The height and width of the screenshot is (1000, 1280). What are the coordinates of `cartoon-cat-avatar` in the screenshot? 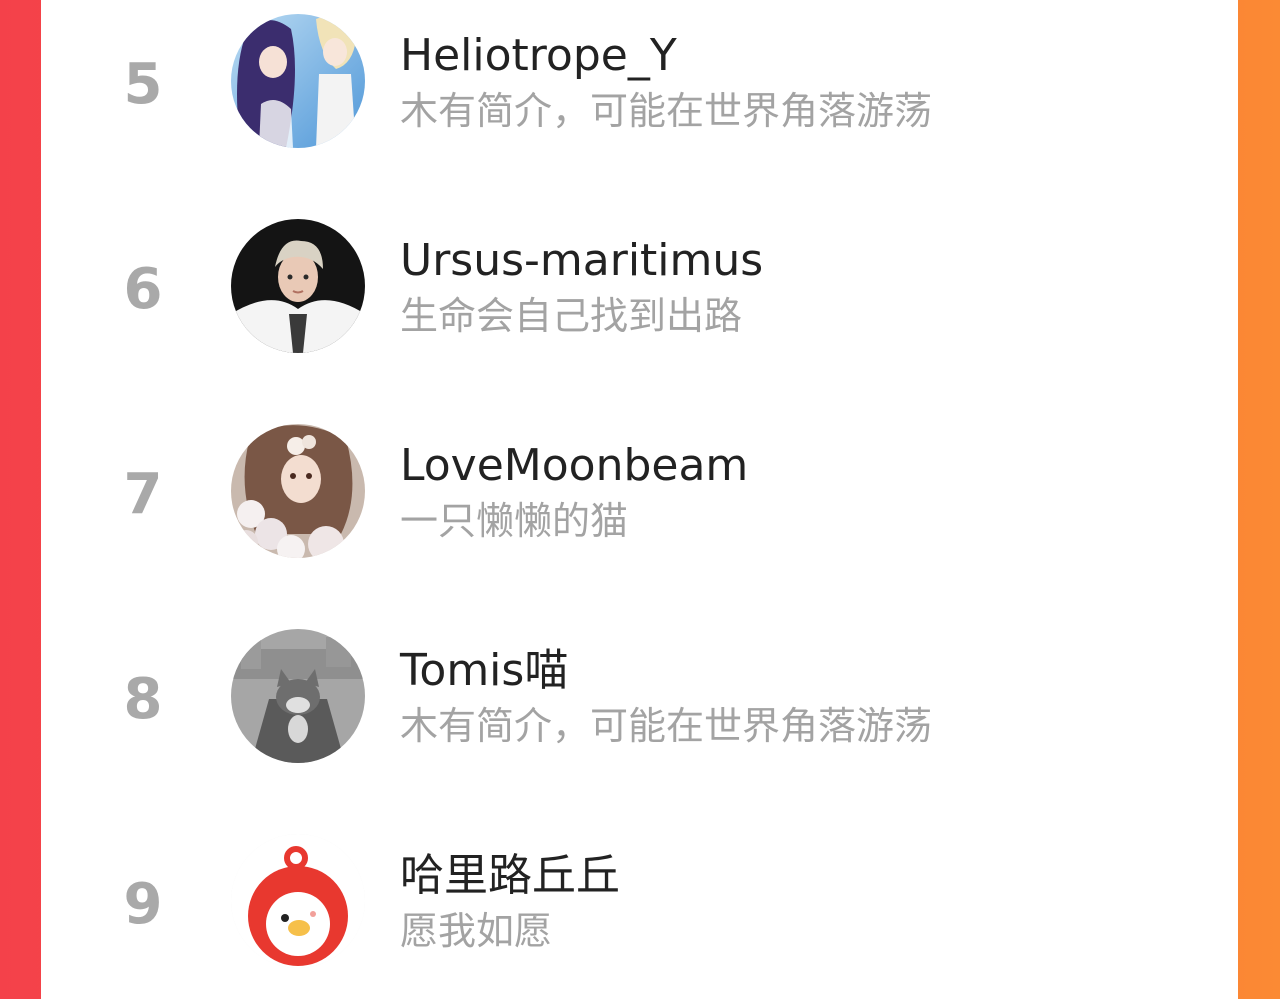 It's located at (298, 696).